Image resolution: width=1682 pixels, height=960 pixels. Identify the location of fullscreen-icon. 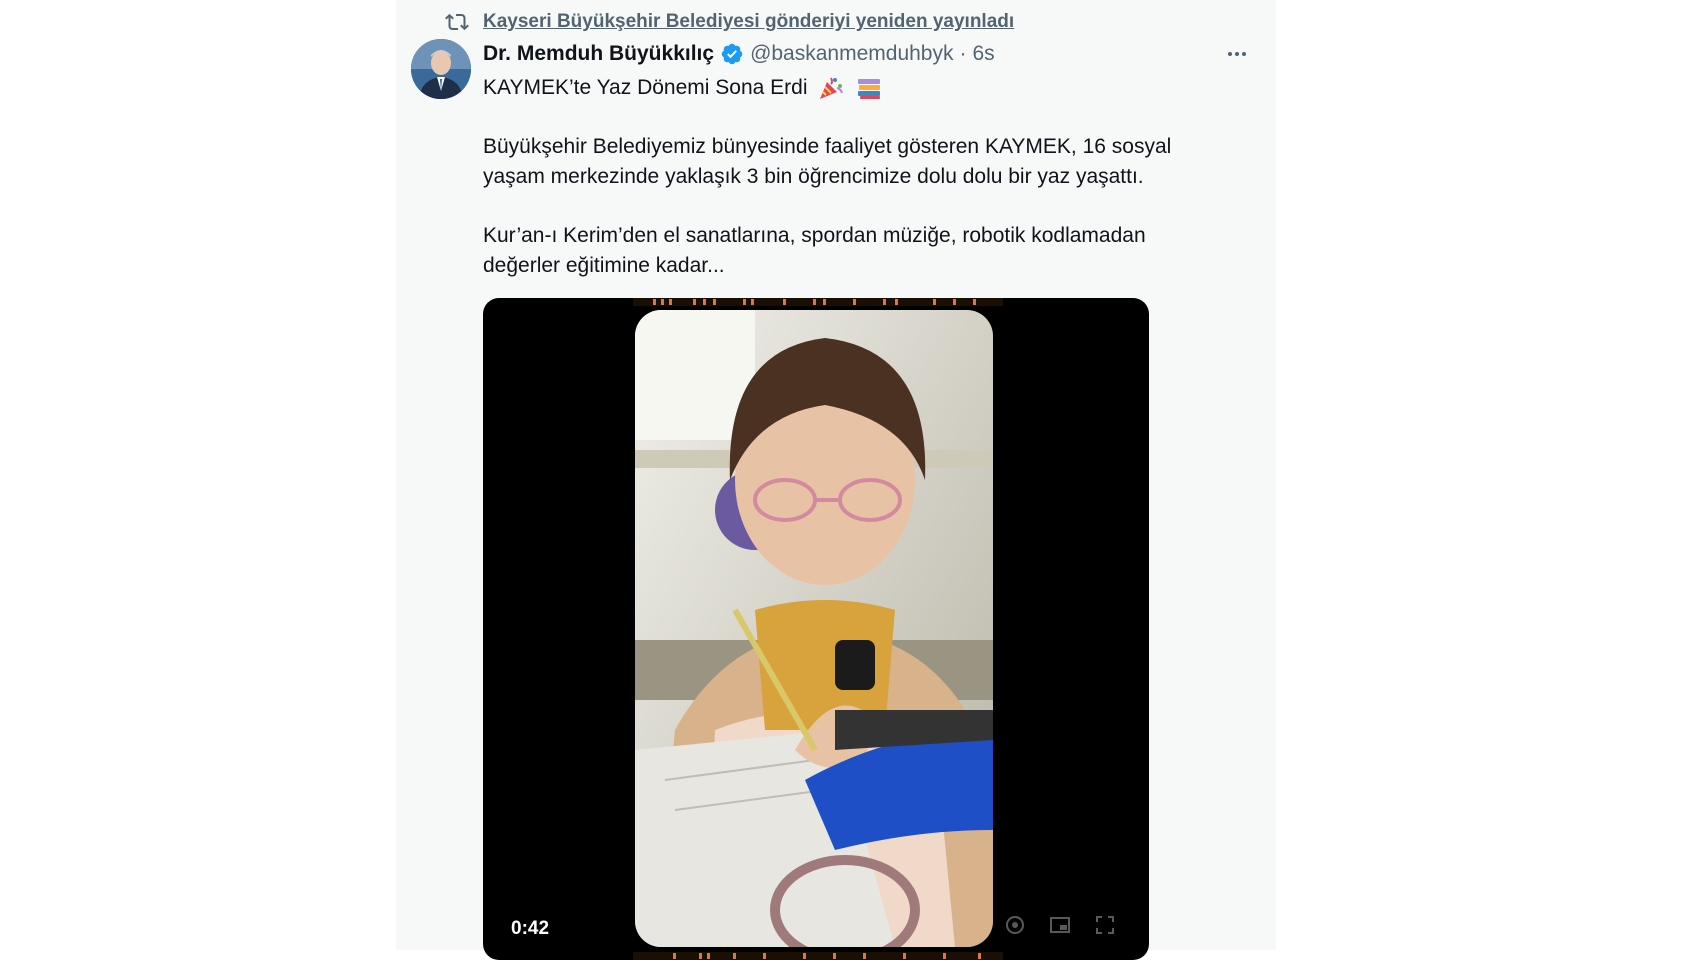
(1105, 925).